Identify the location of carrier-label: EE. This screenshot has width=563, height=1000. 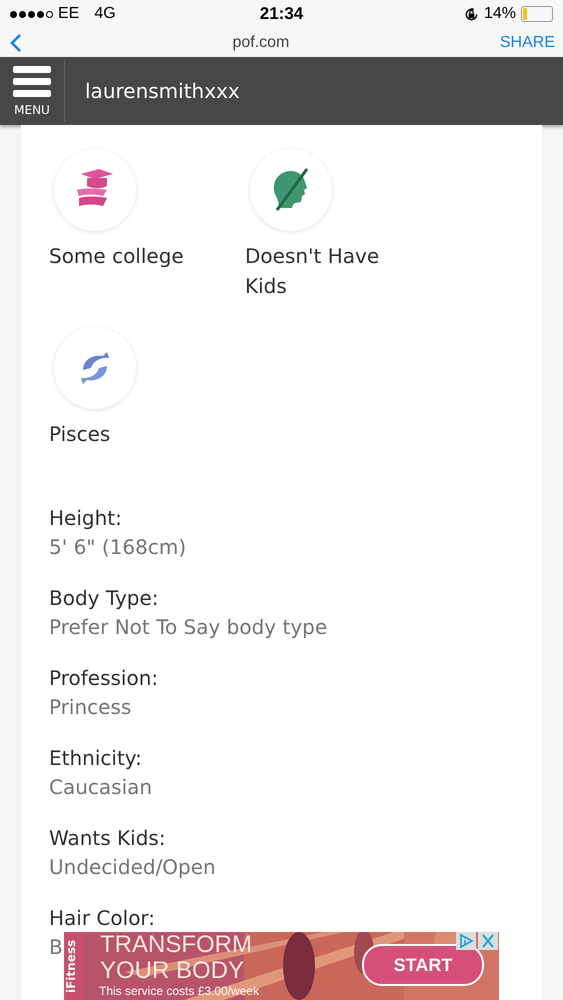
(69, 14).